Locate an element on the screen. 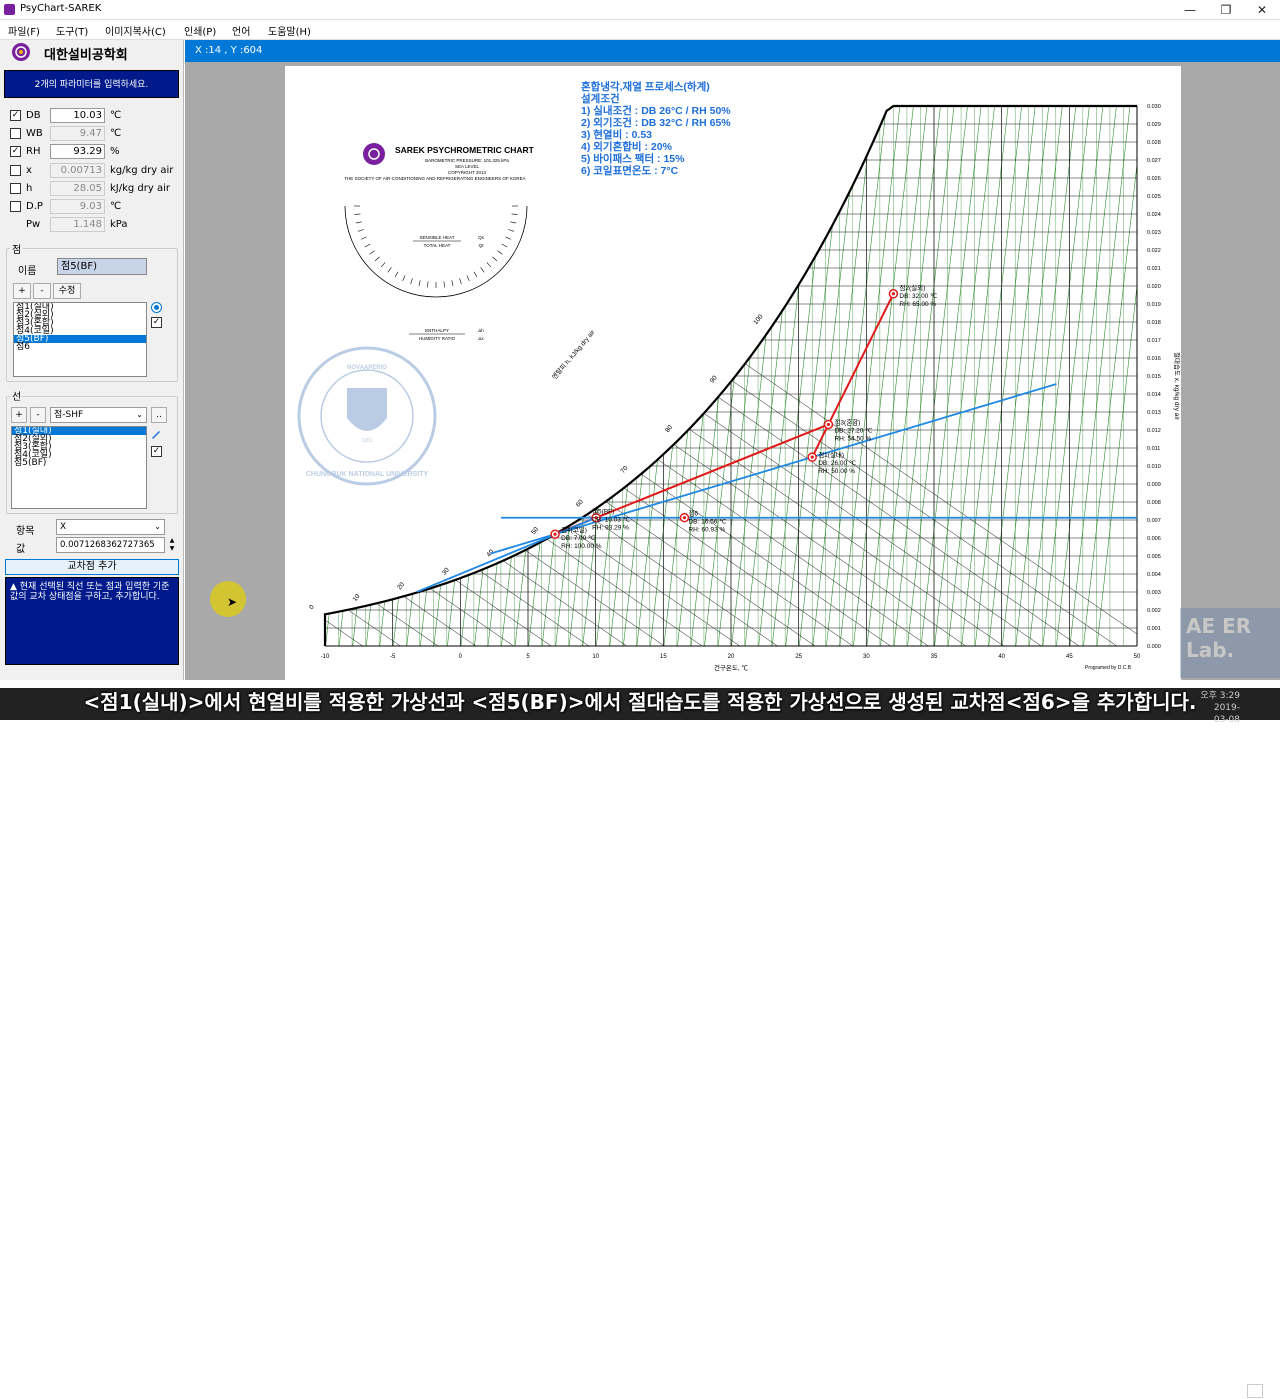 The image size is (1280, 1399). design-note: 3) 현열비 : 0.53 is located at coordinates (616, 134).